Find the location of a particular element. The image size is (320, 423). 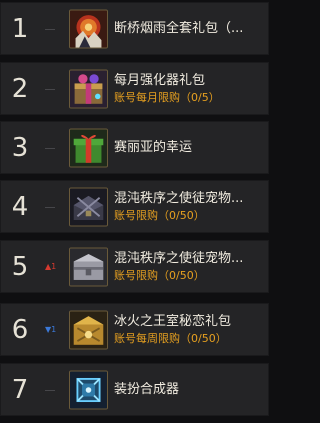

ranking-row: 6 ▼1 冰火之王室秘恋礼包 账号每周限购（0/50） is located at coordinates (134, 329).